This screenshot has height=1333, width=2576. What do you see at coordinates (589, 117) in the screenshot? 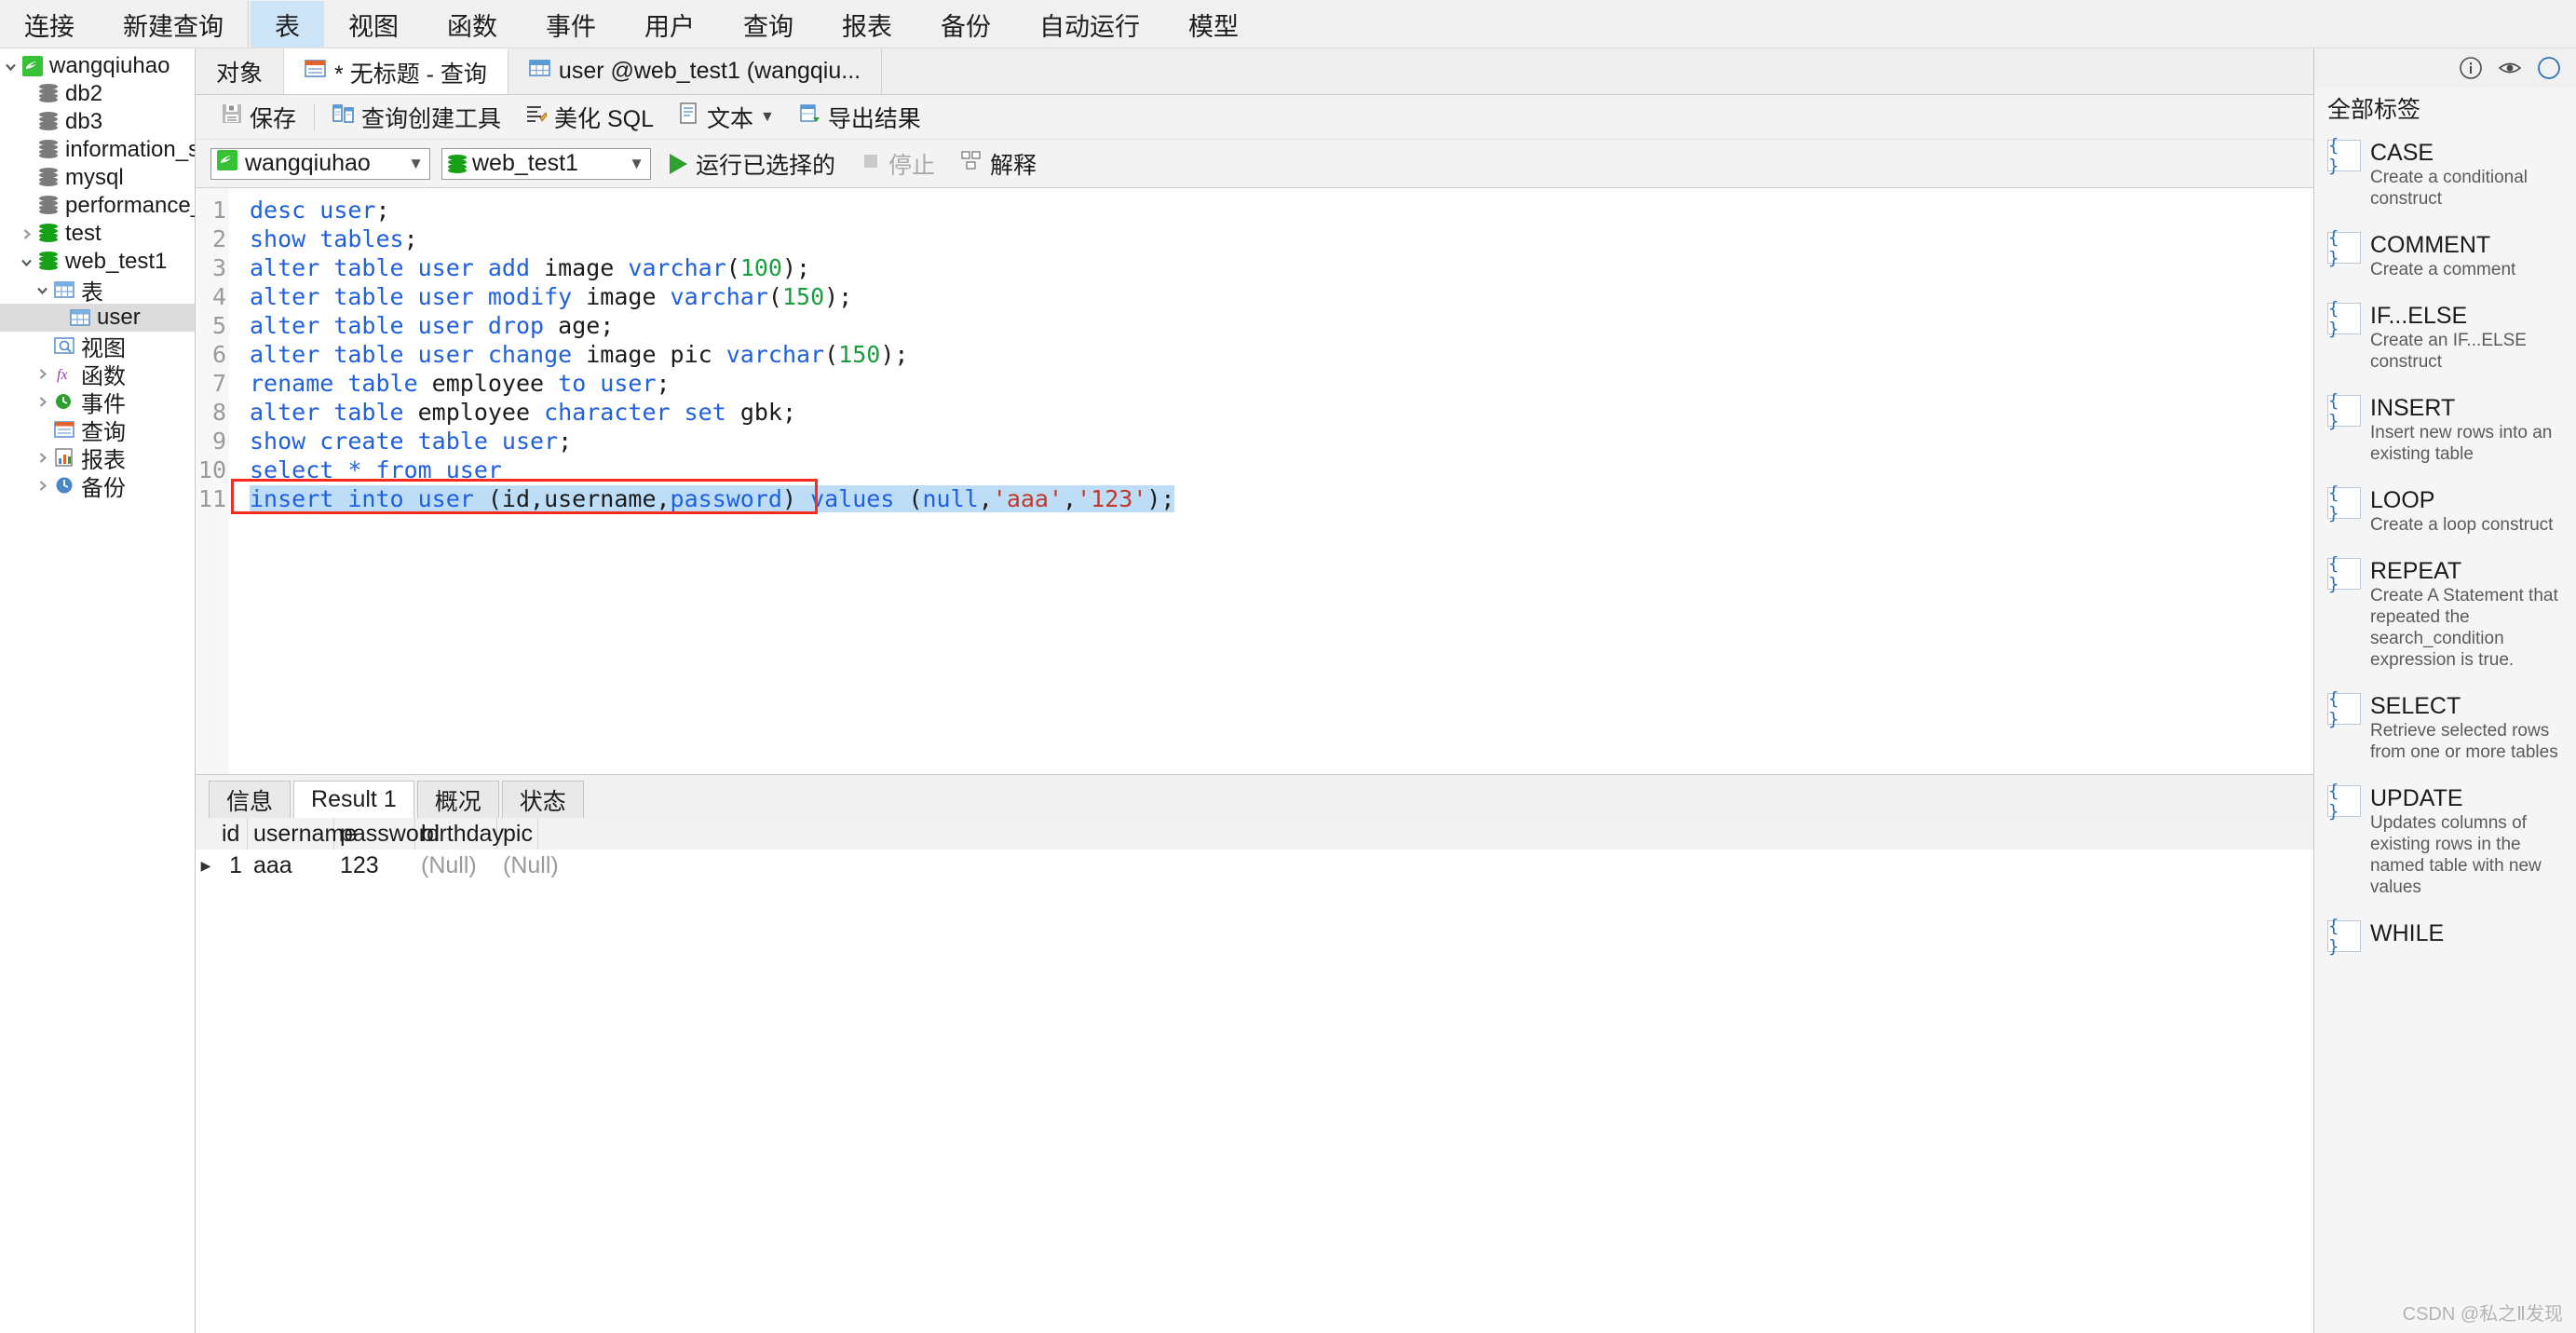
I see `beautify-sql-button: 美化 SQL` at bounding box center [589, 117].